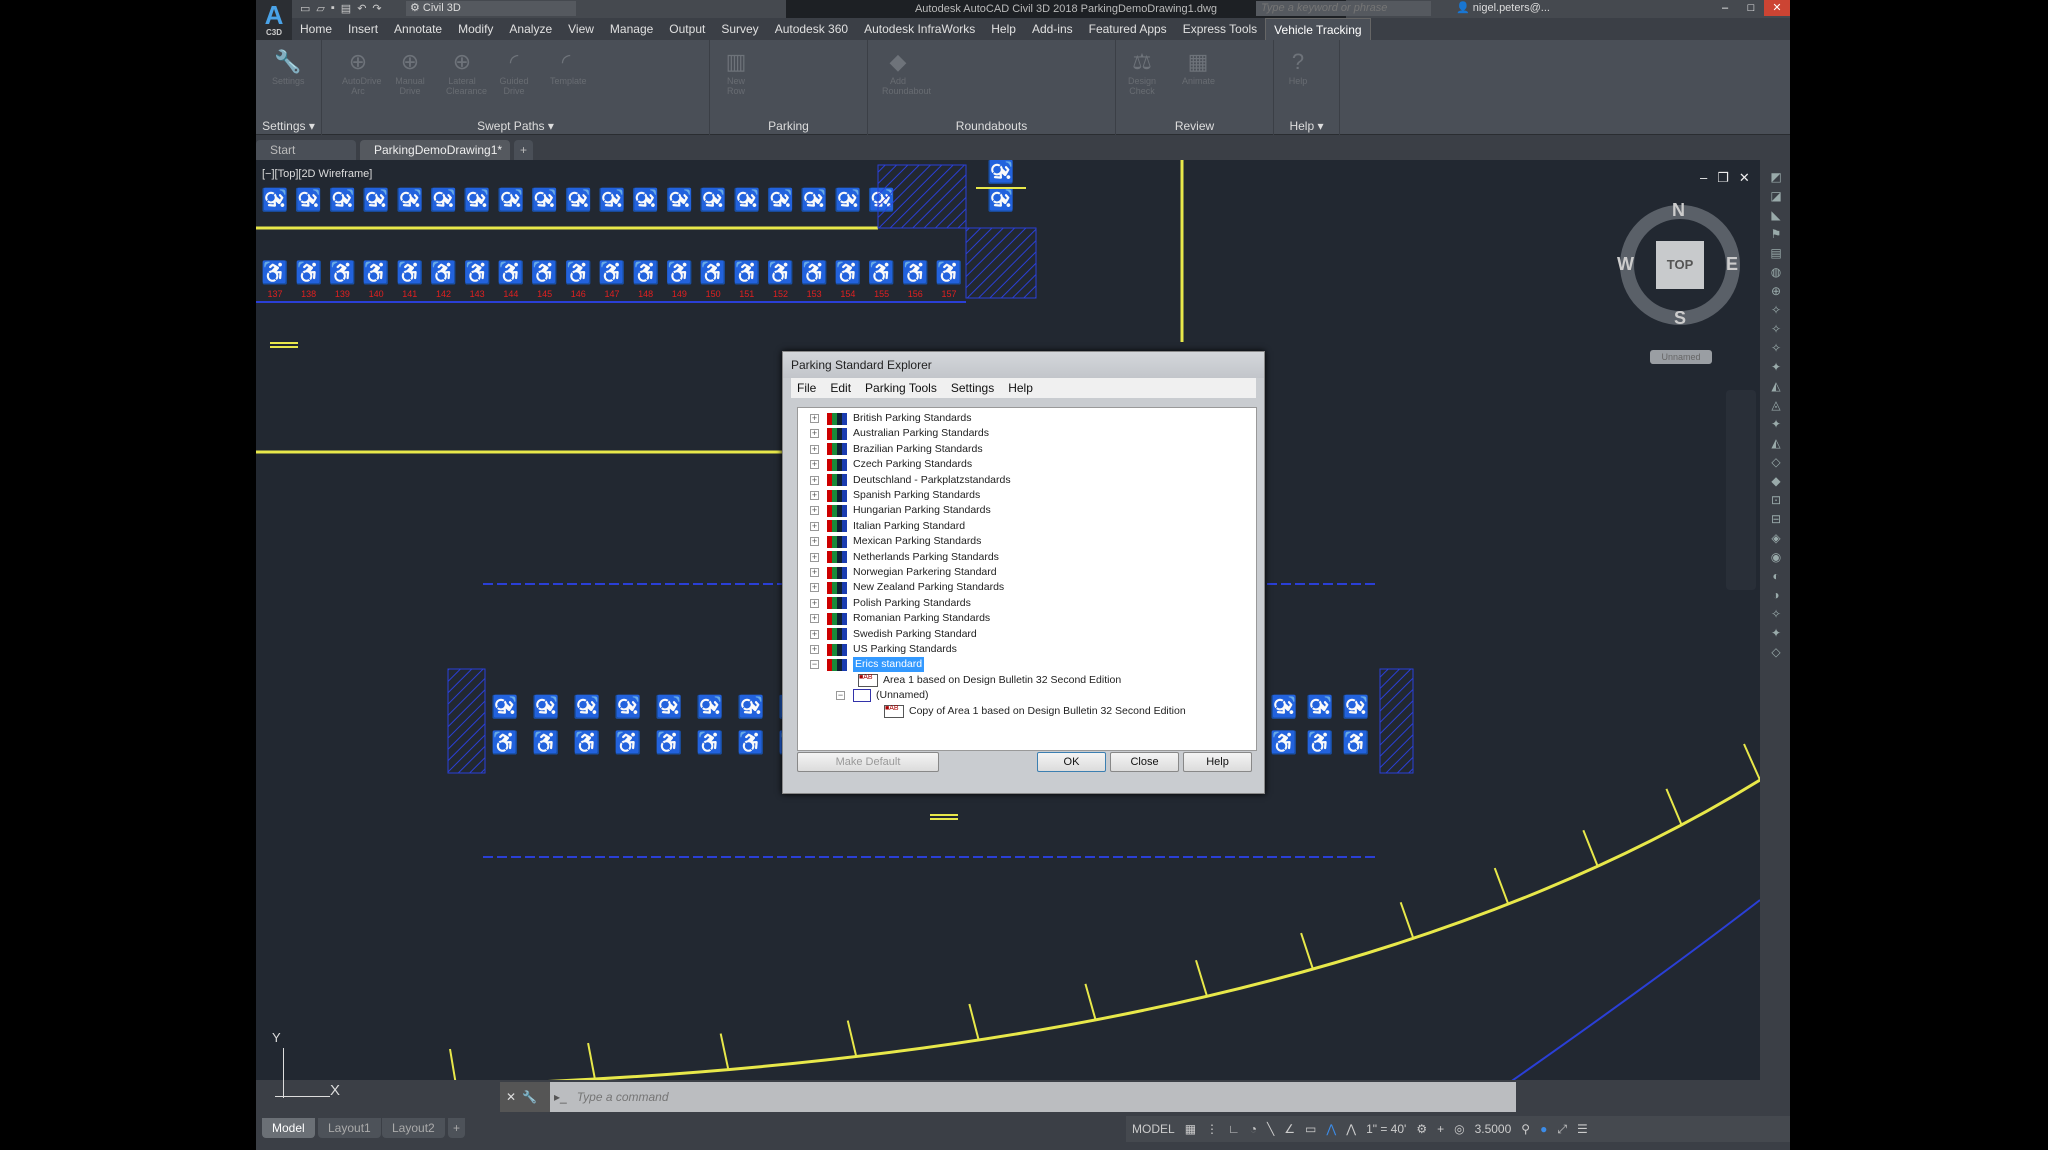  What do you see at coordinates (1052, 29) in the screenshot?
I see `ribbon-tab-add-ins: Add-ins` at bounding box center [1052, 29].